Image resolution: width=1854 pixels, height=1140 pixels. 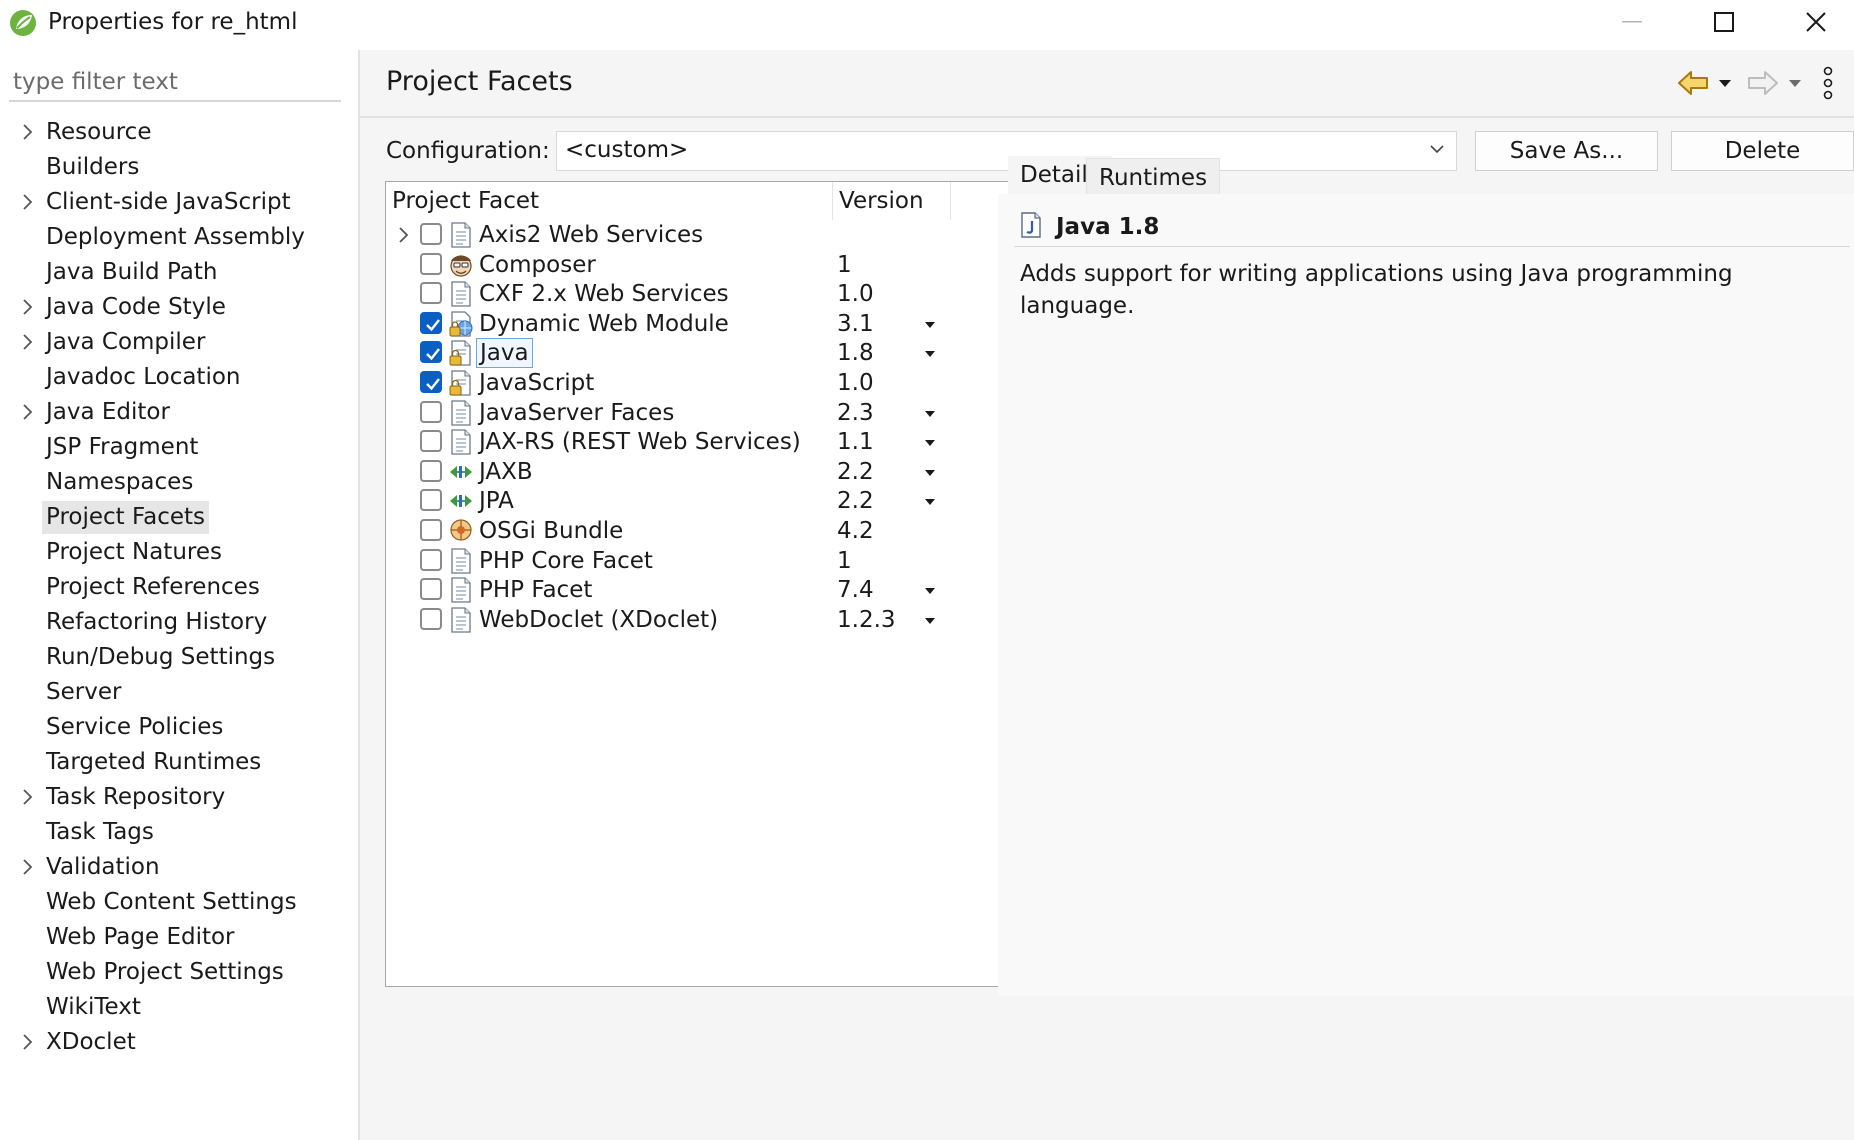 What do you see at coordinates (855, 413) in the screenshot?
I see `facet-version: 2.3` at bounding box center [855, 413].